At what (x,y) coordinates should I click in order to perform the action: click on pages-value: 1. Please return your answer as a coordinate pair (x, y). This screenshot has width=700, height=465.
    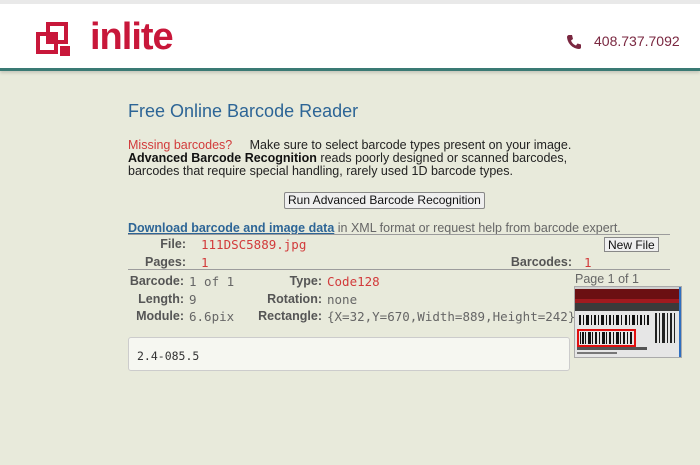
    Looking at the image, I should click on (205, 262).